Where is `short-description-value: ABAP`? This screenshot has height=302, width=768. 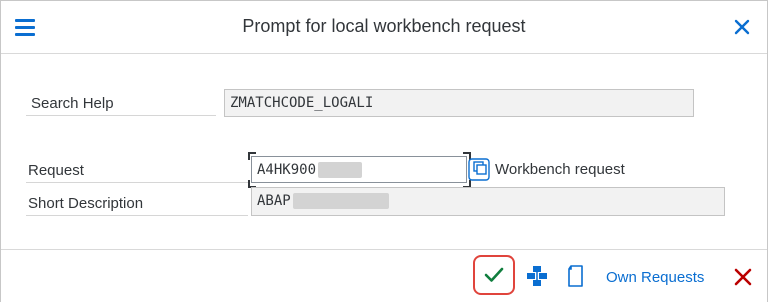 short-description-value: ABAP is located at coordinates (274, 201).